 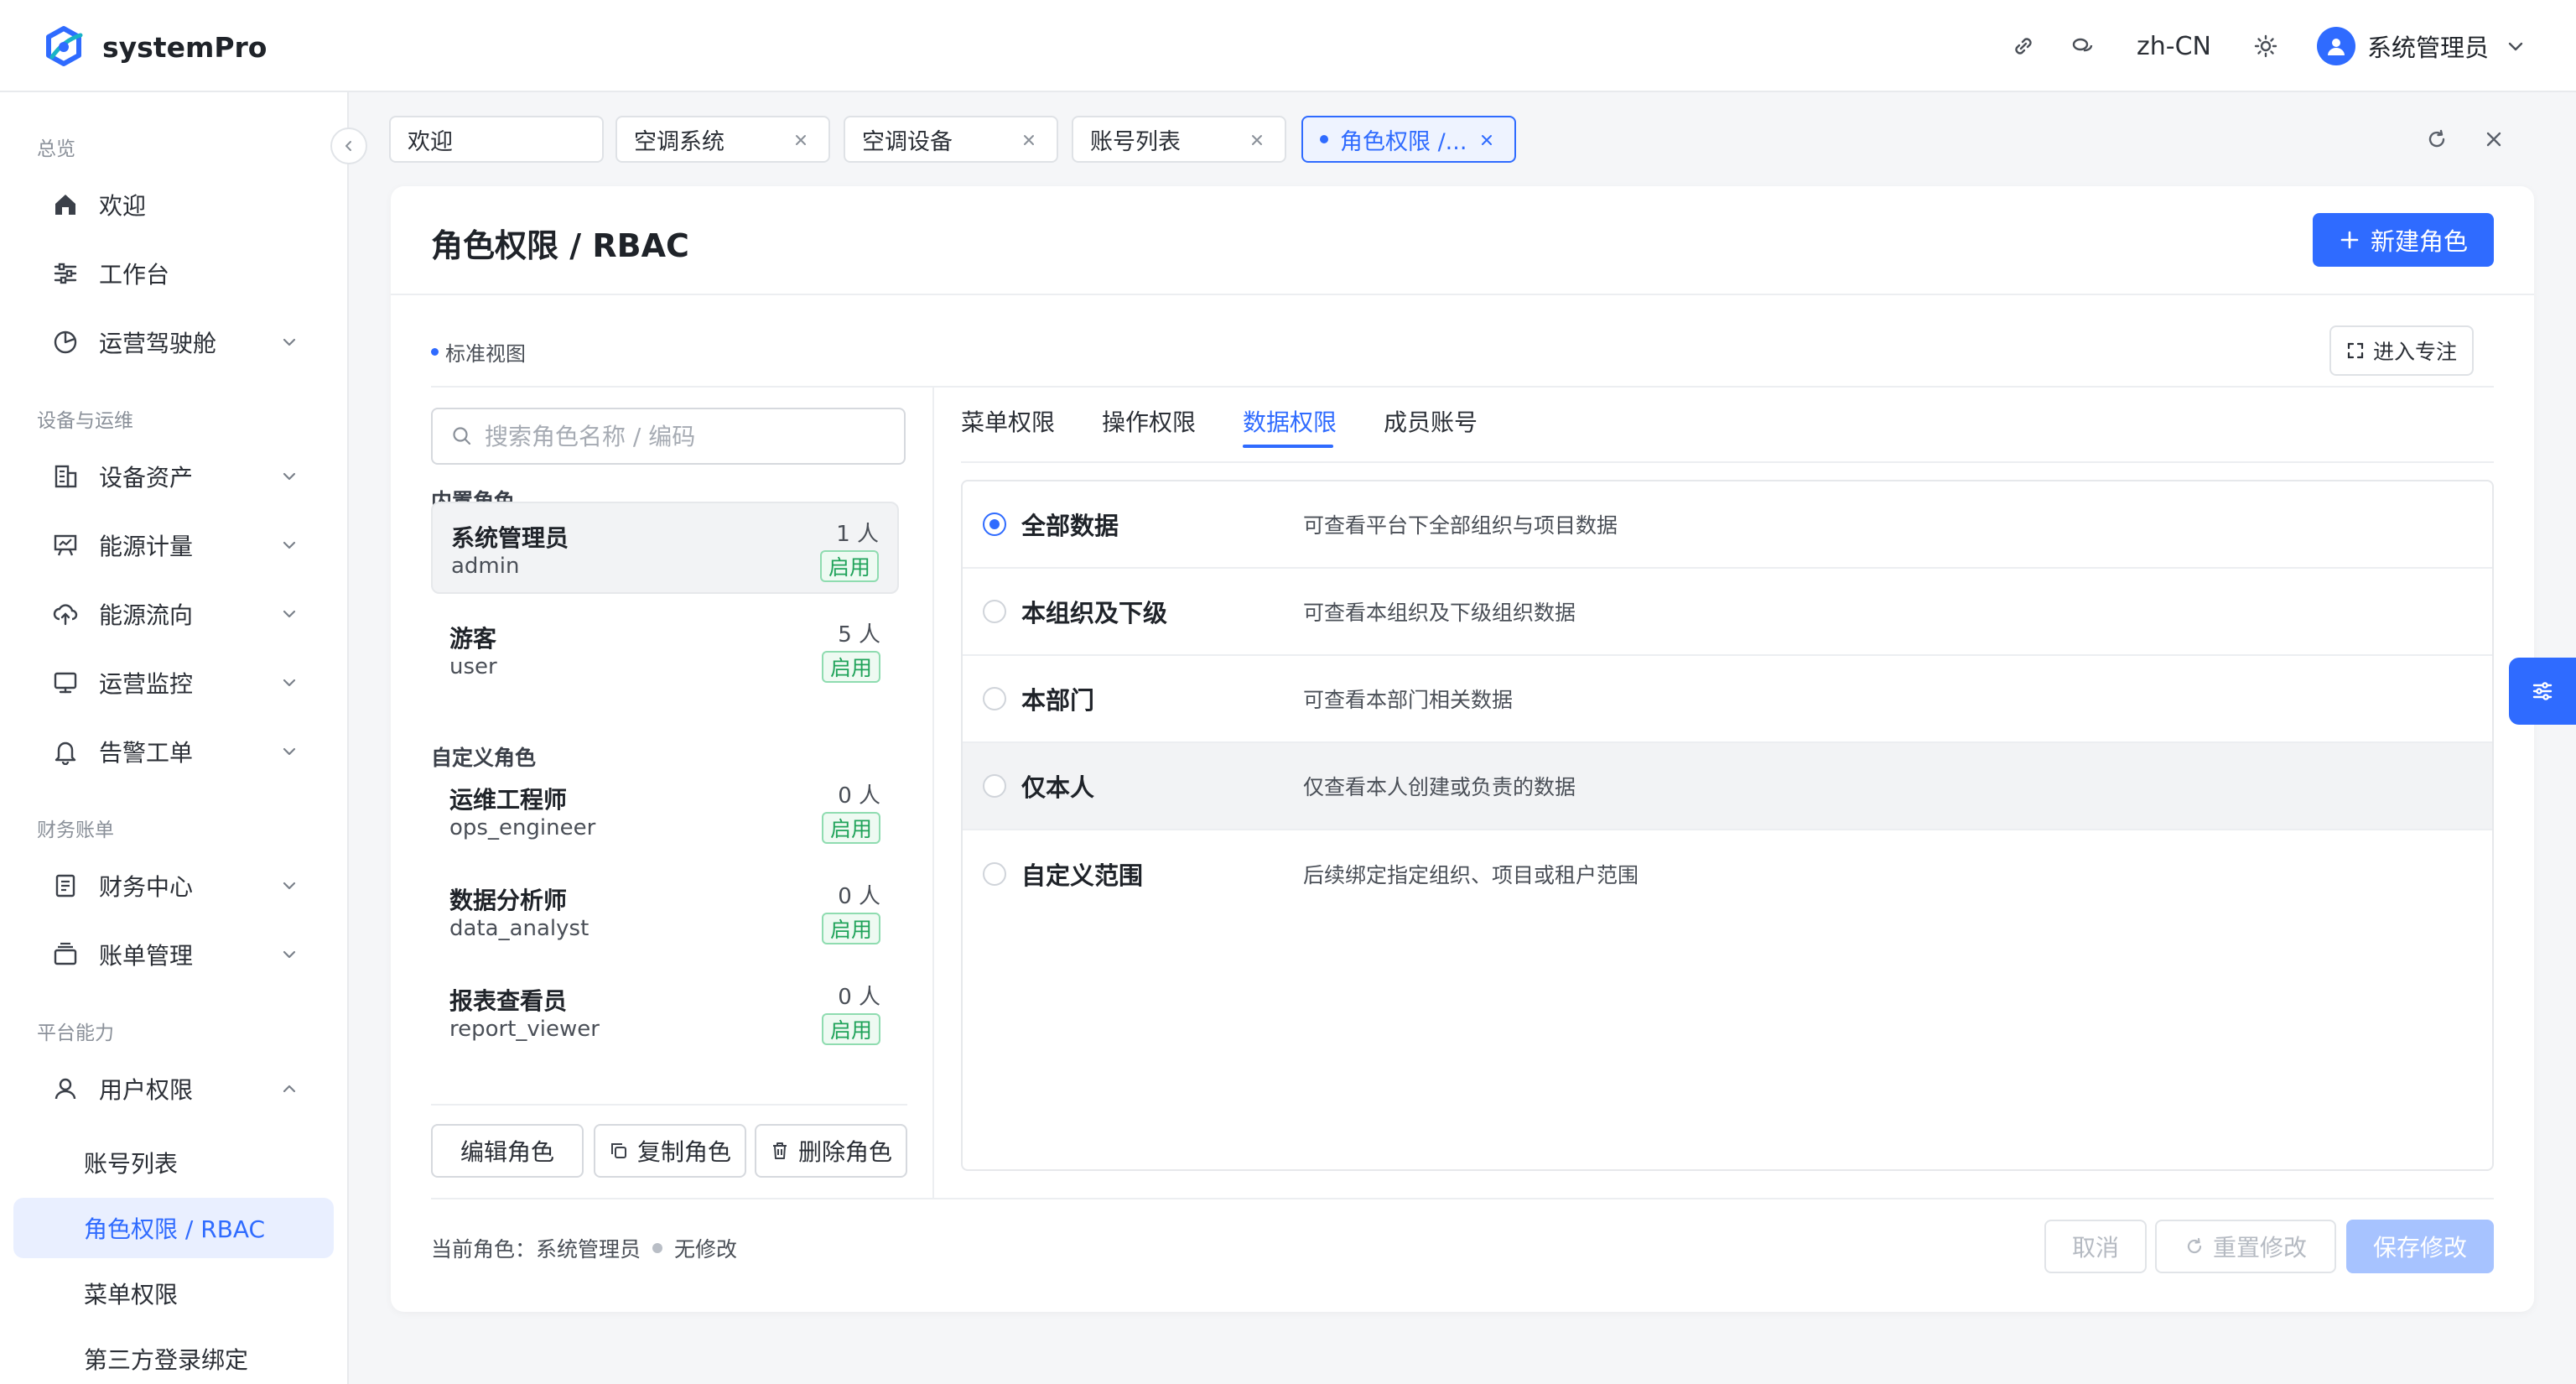 I want to click on sidebar-item-cockpit: 运营驾驶舱, so click(x=173, y=342).